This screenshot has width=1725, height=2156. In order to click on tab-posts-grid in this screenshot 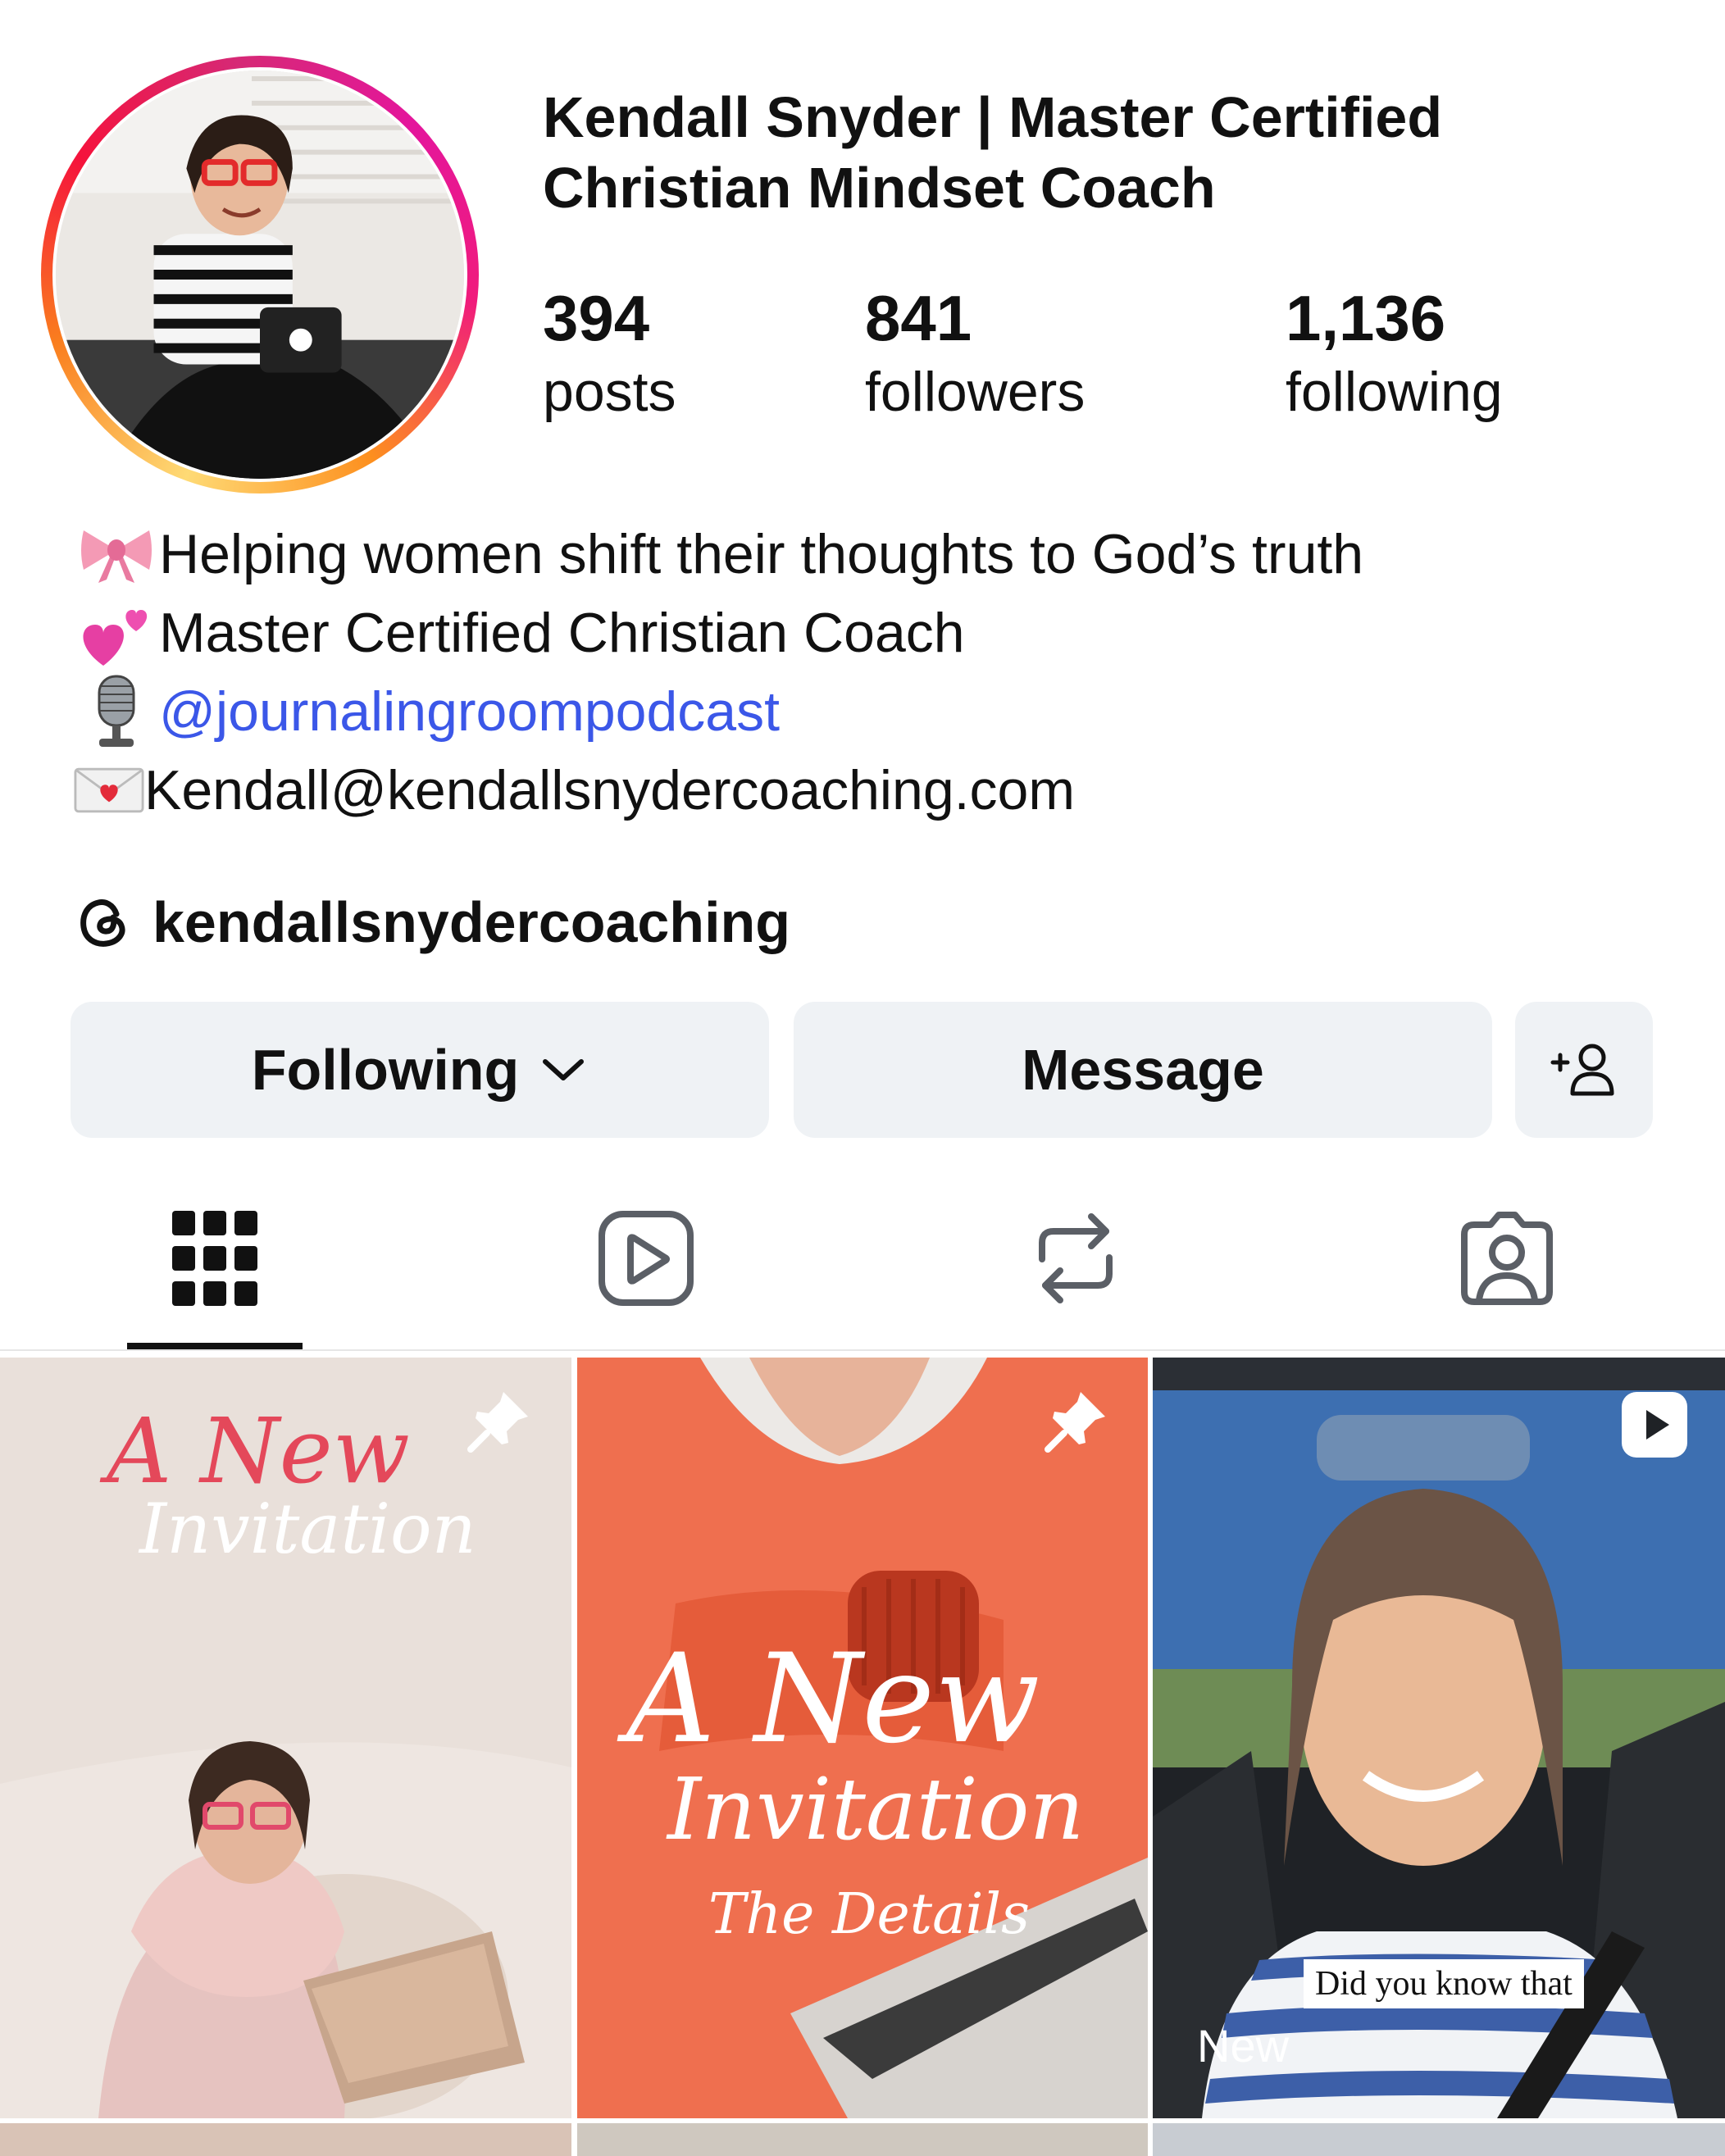, I will do `click(215, 1258)`.